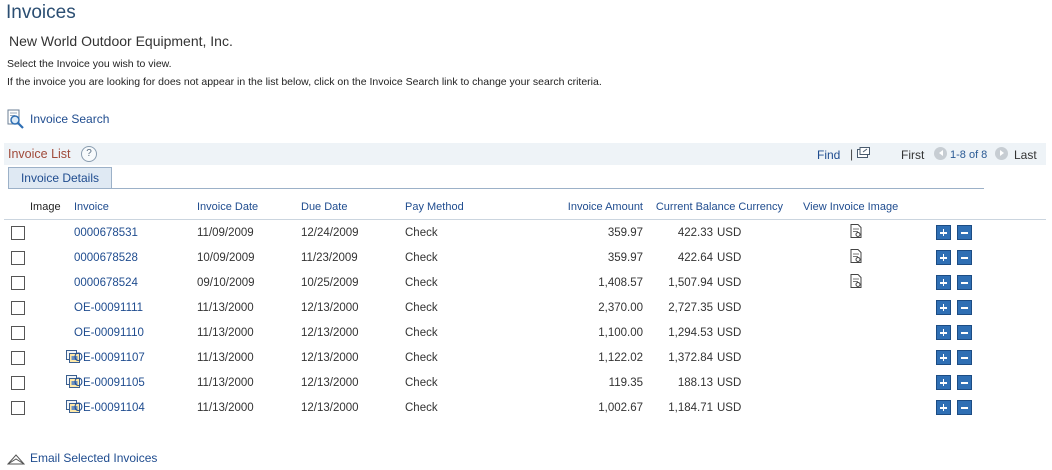 The width and height of the screenshot is (1052, 470). I want to click on invoice-search-label: Invoice Search, so click(69, 119).